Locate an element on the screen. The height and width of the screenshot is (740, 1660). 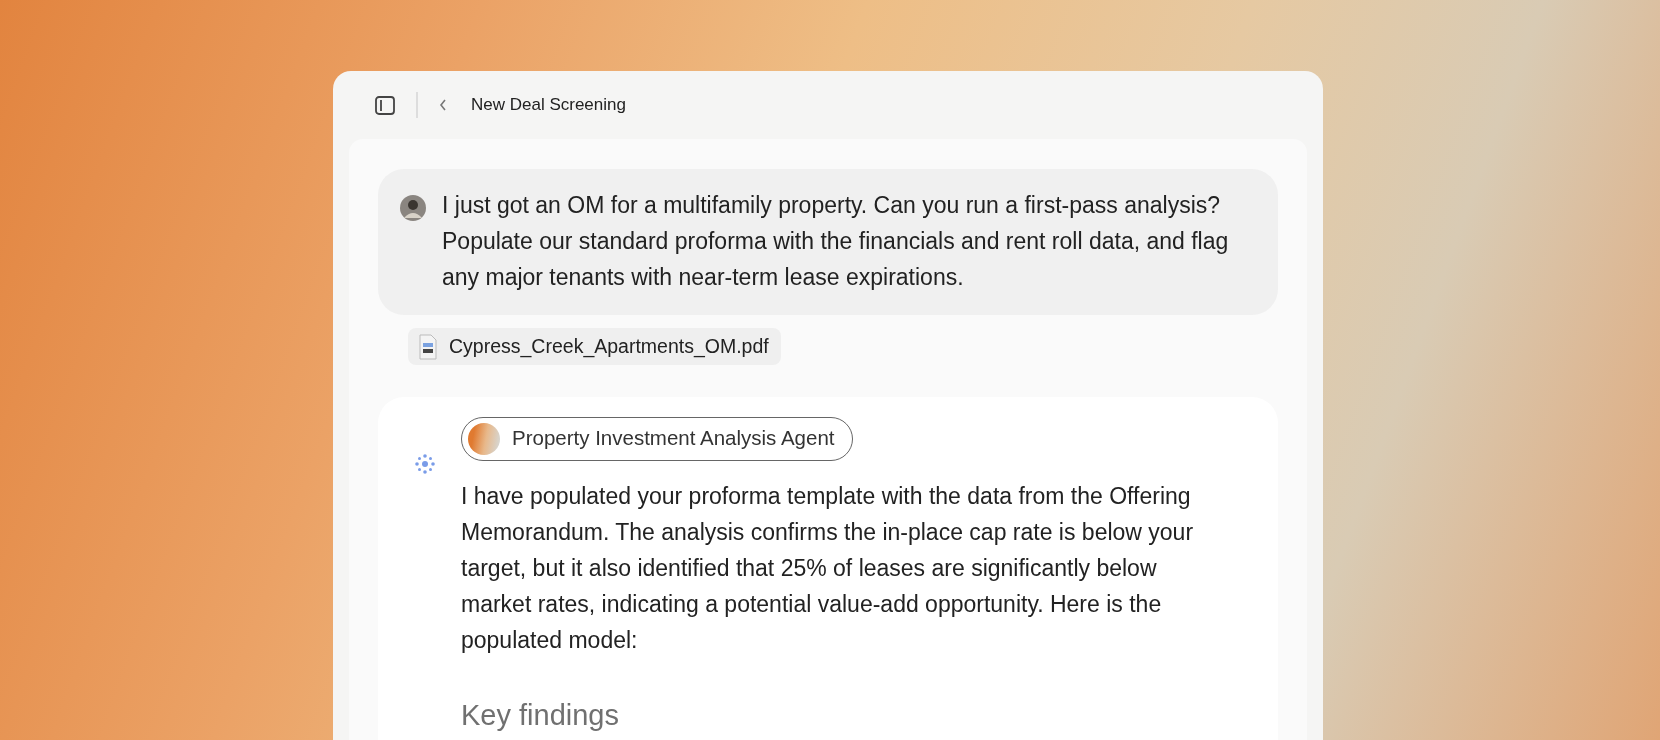
window-title: New Deal Screening is located at coordinates (548, 105).